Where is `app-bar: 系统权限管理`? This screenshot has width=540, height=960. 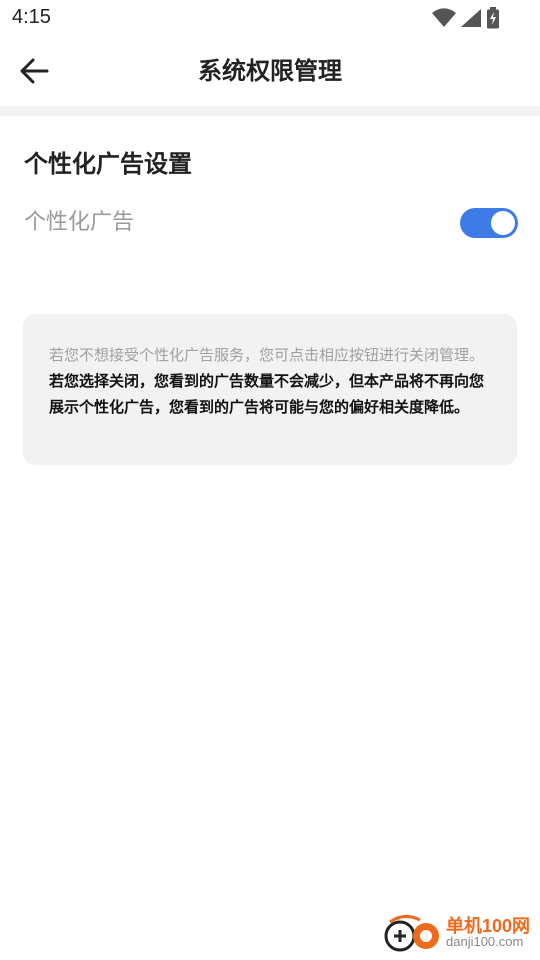
app-bar: 系统权限管理 is located at coordinates (270, 71).